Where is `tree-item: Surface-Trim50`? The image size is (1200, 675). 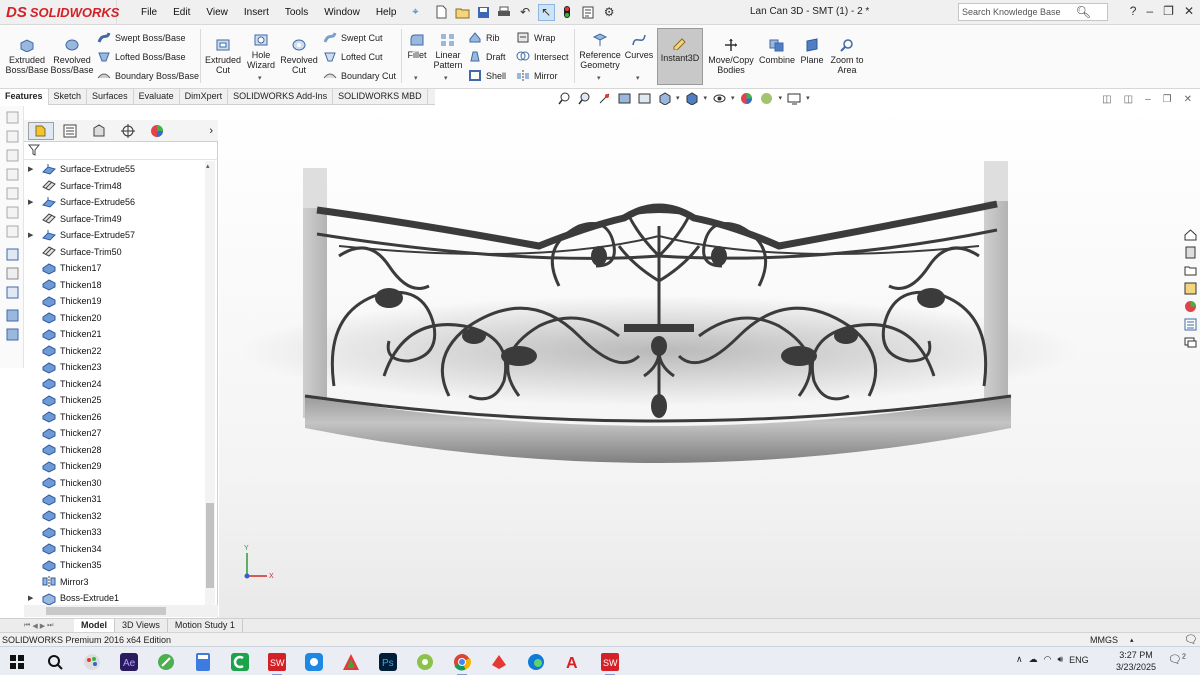
tree-item: Surface-Trim50 is located at coordinates (114, 252).